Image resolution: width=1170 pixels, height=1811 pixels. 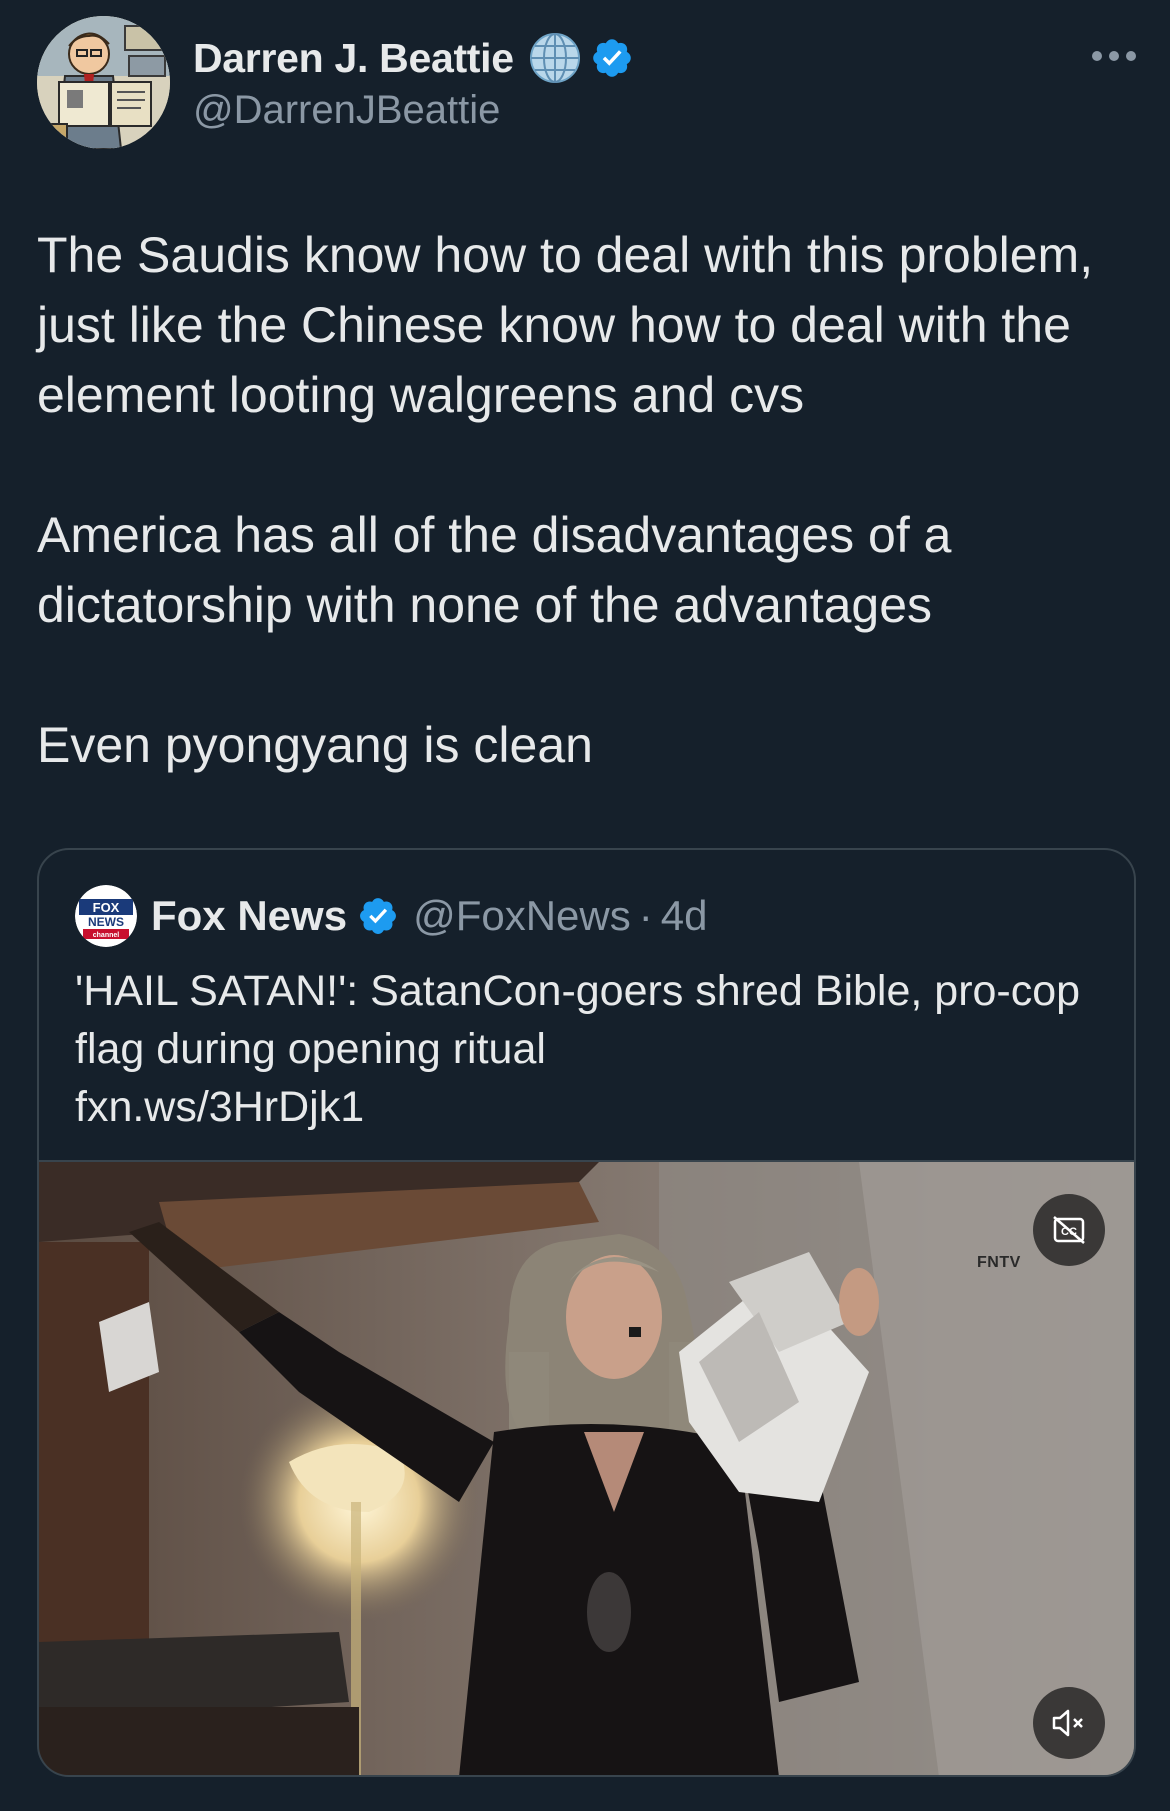 I want to click on quoted-tweet-link: fxn.ws/3HrDjk1, so click(x=219, y=1107).